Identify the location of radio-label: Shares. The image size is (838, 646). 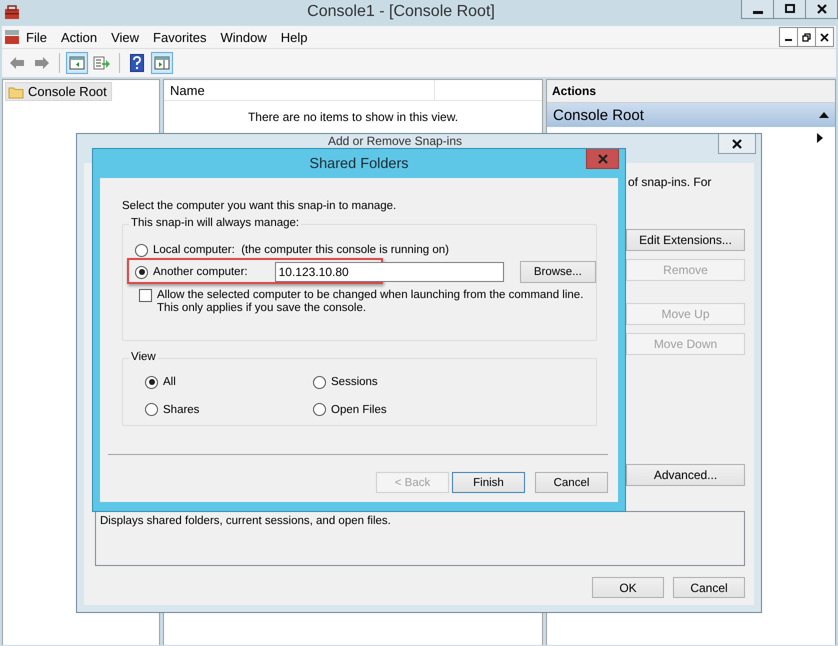
(181, 410).